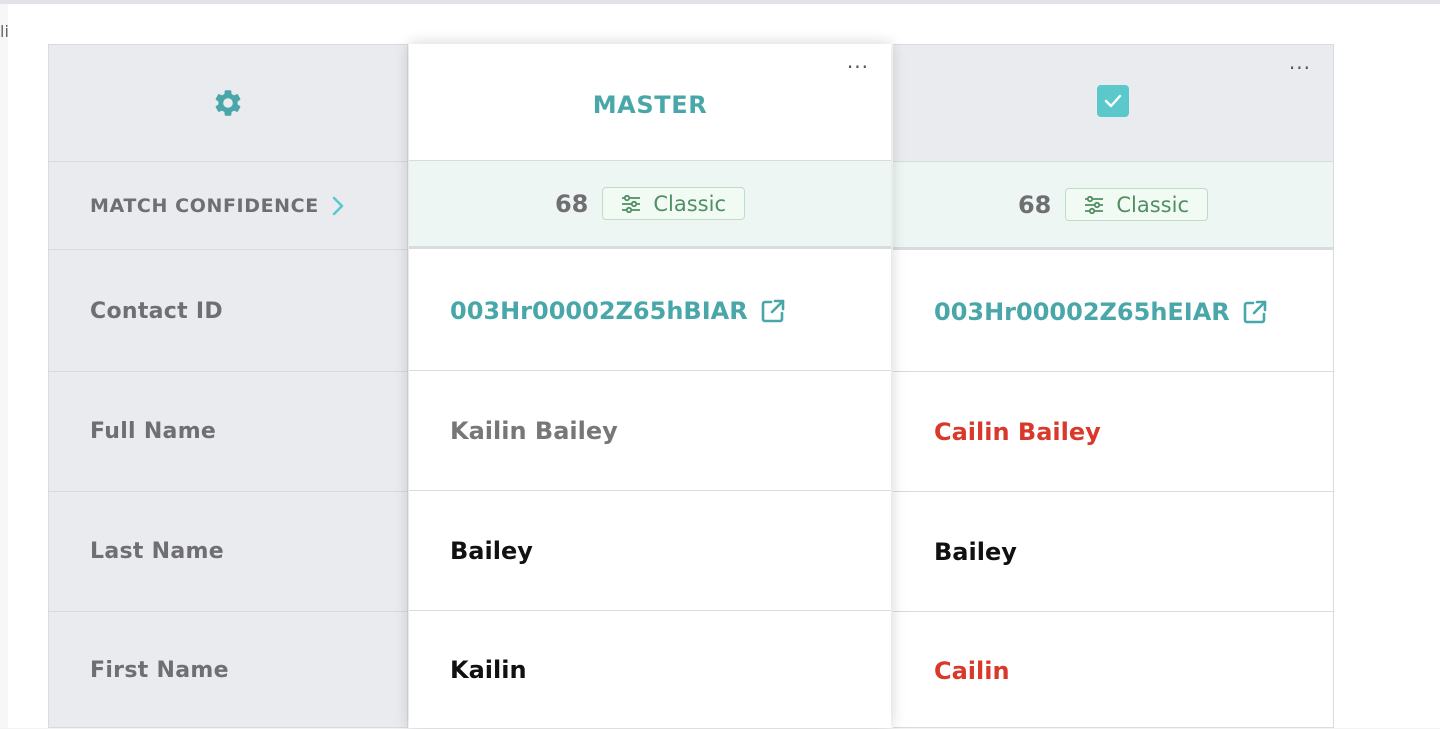 Image resolution: width=1440 pixels, height=729 pixels. I want to click on match-confidence-label-wrap: MATCH CONFIDENCE, so click(197, 206).